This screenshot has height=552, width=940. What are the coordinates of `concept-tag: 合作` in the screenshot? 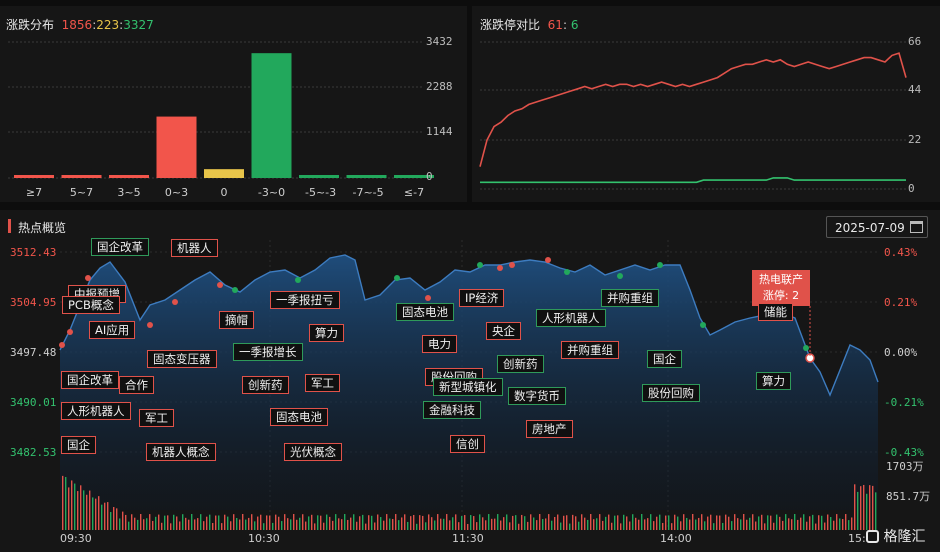 It's located at (136, 385).